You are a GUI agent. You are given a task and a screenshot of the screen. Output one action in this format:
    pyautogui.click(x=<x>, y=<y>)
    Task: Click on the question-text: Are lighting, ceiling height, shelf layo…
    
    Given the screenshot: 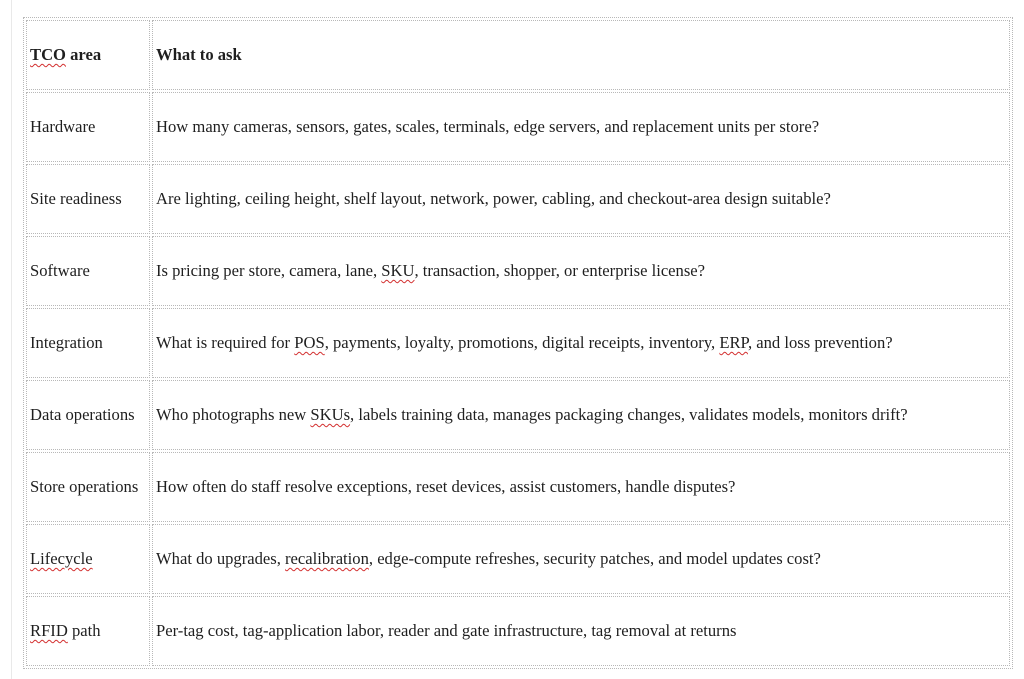 What is the action you would take?
    pyautogui.click(x=493, y=198)
    